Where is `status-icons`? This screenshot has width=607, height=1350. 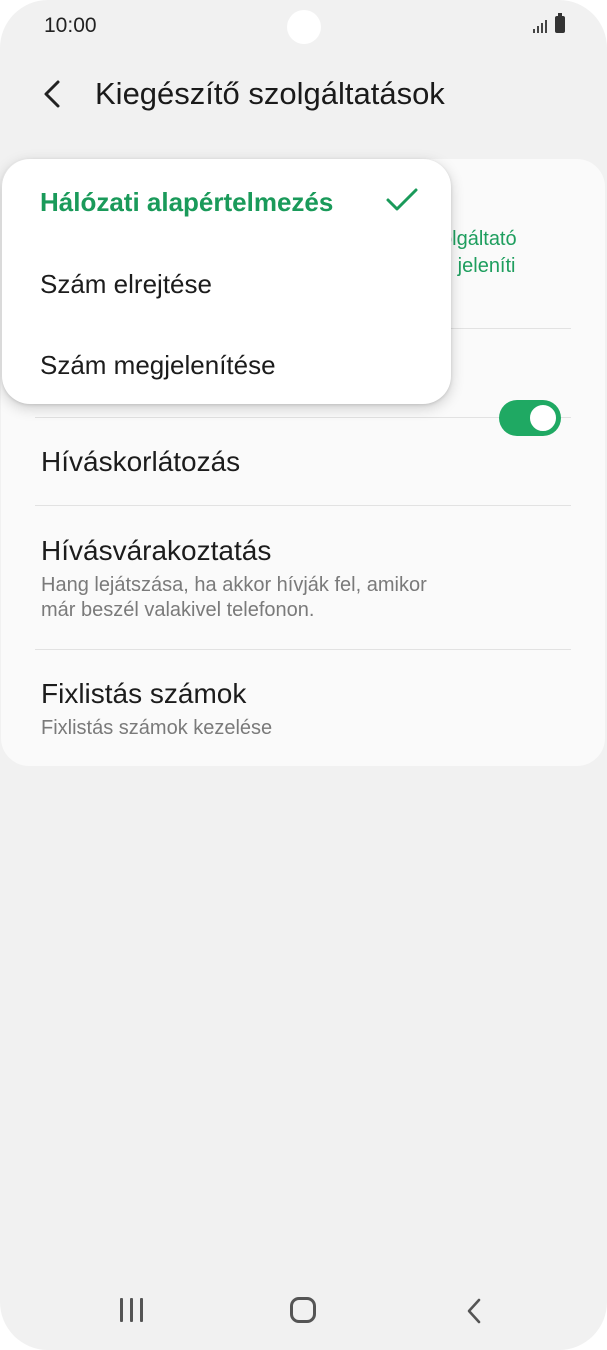 status-icons is located at coordinates (549, 23).